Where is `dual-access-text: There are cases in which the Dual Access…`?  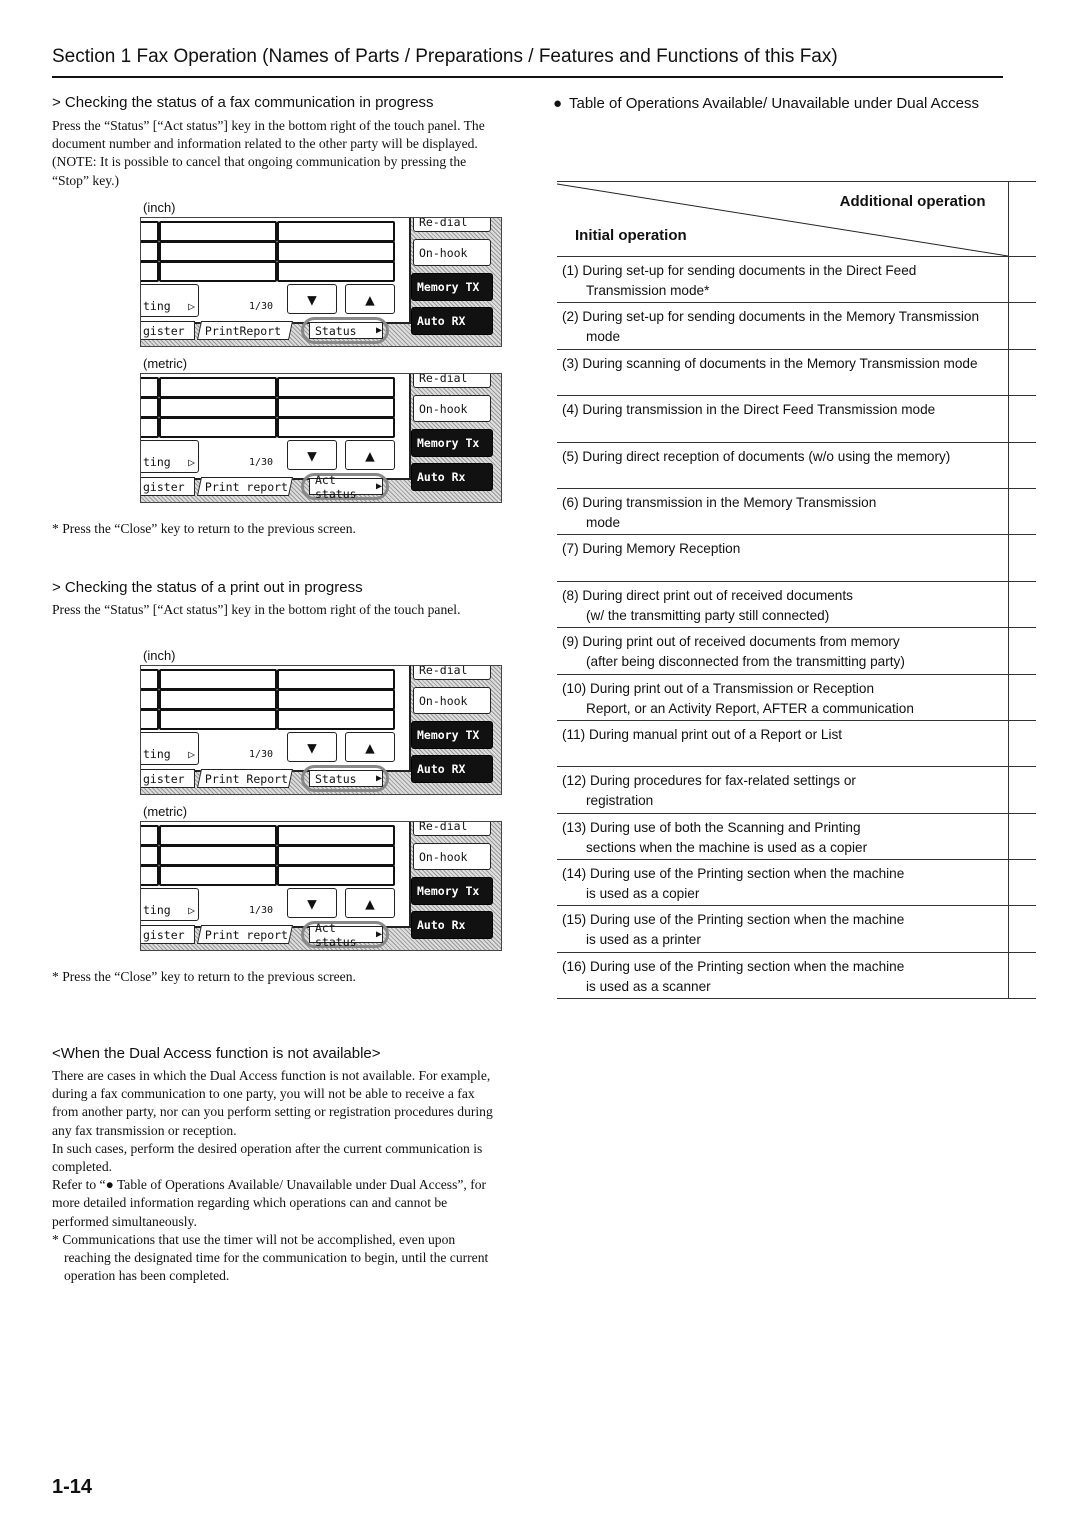 dual-access-text: There are cases in which the Dual Access… is located at coordinates (277, 1176).